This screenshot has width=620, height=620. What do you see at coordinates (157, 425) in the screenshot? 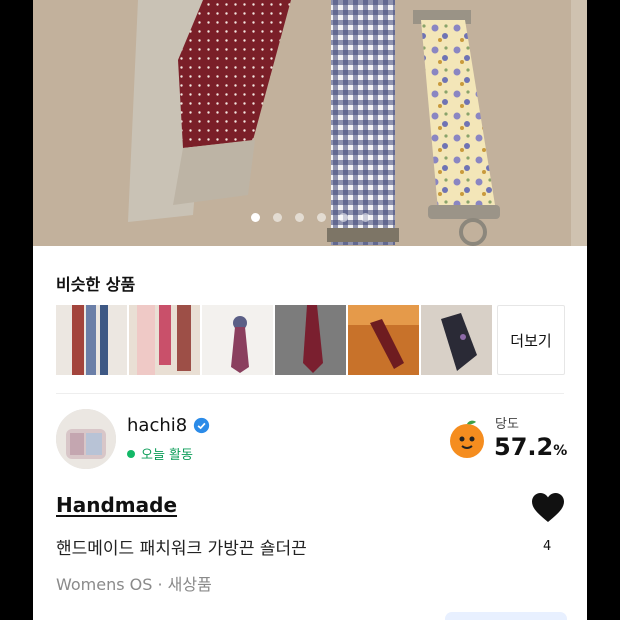
I see `seller-name: hachi8` at bounding box center [157, 425].